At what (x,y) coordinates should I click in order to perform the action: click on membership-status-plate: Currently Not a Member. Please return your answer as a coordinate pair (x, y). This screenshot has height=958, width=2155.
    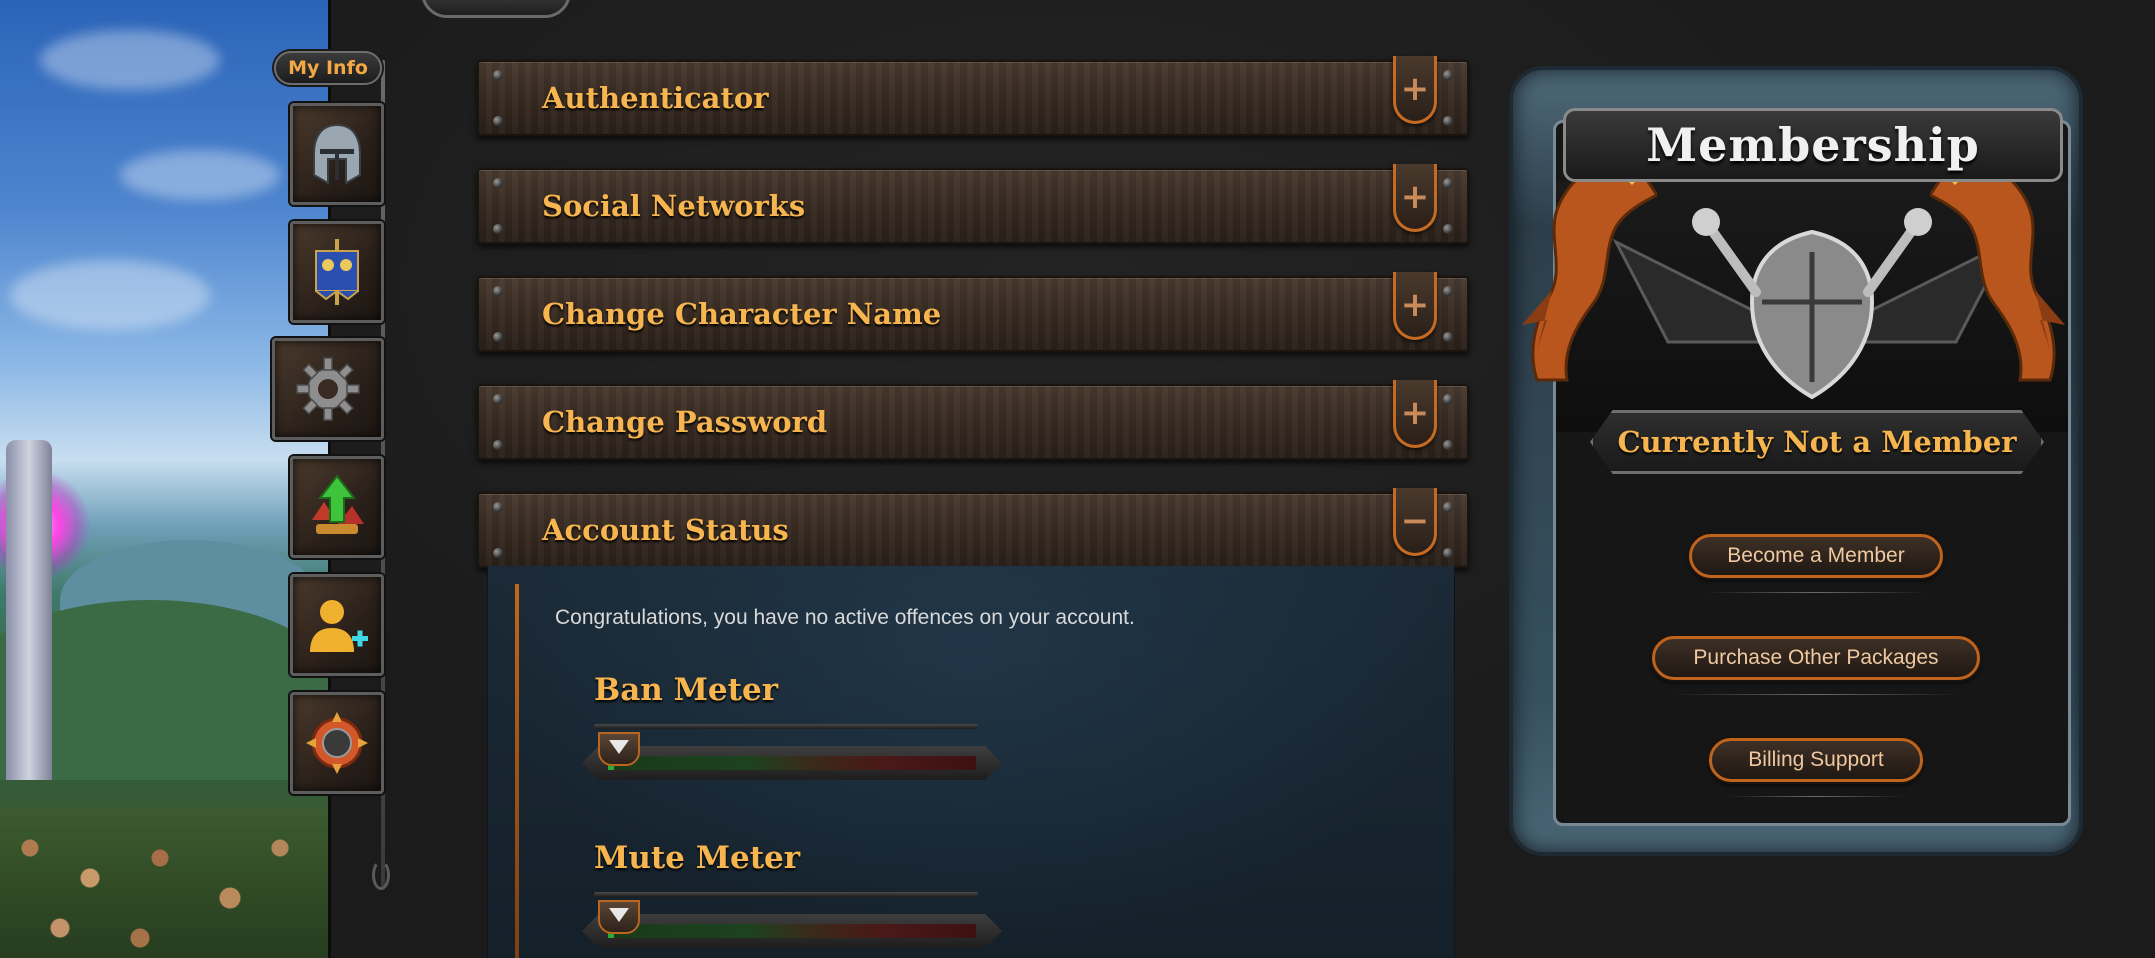
    Looking at the image, I should click on (1817, 442).